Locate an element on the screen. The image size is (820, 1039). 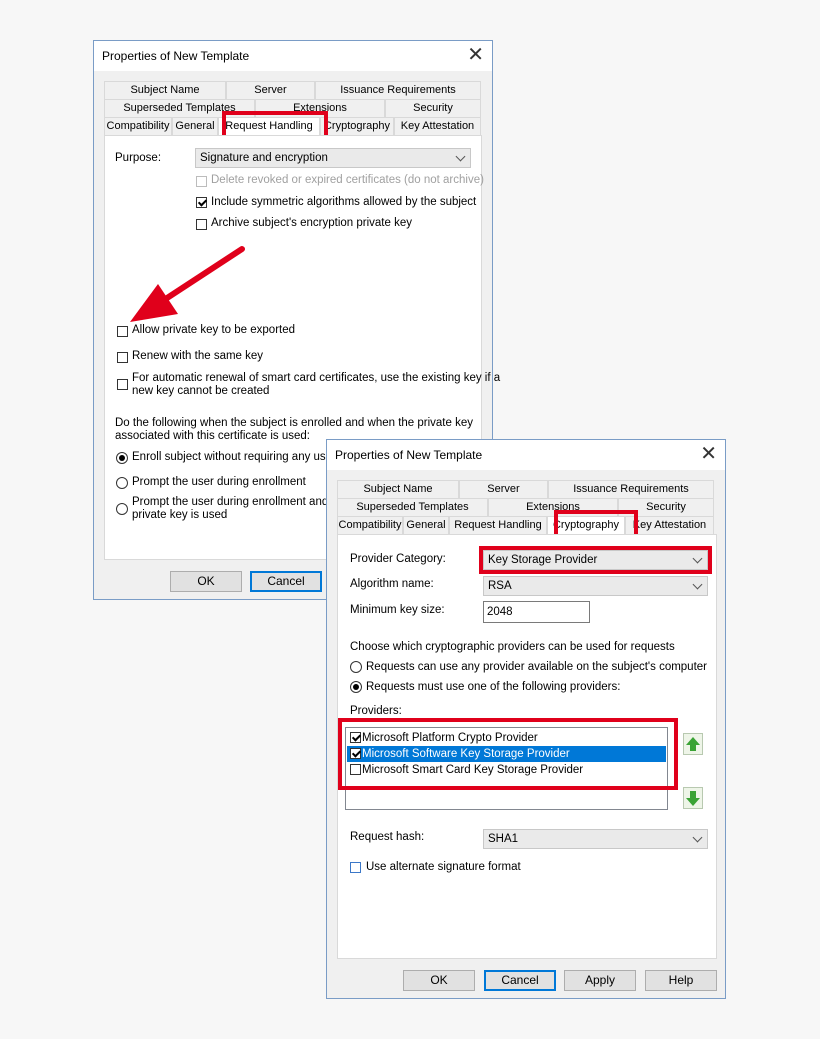
archive-key-checkbox is located at coordinates (201, 224).